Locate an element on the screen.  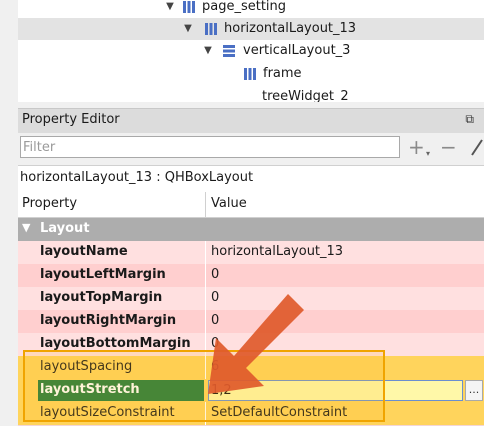
property-row-layout-bottom-margin: layoutBottomMargin 0 is located at coordinates (251, 345).